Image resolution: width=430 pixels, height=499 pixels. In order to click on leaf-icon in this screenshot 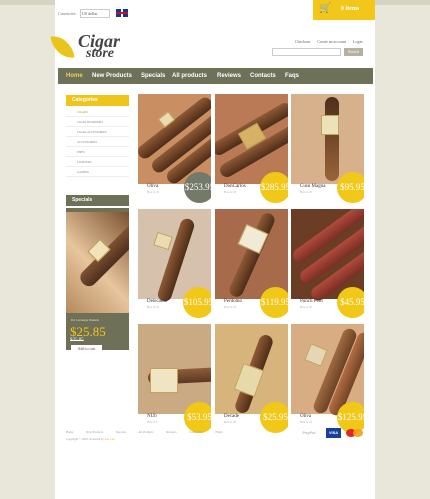, I will do `click(62, 47)`.